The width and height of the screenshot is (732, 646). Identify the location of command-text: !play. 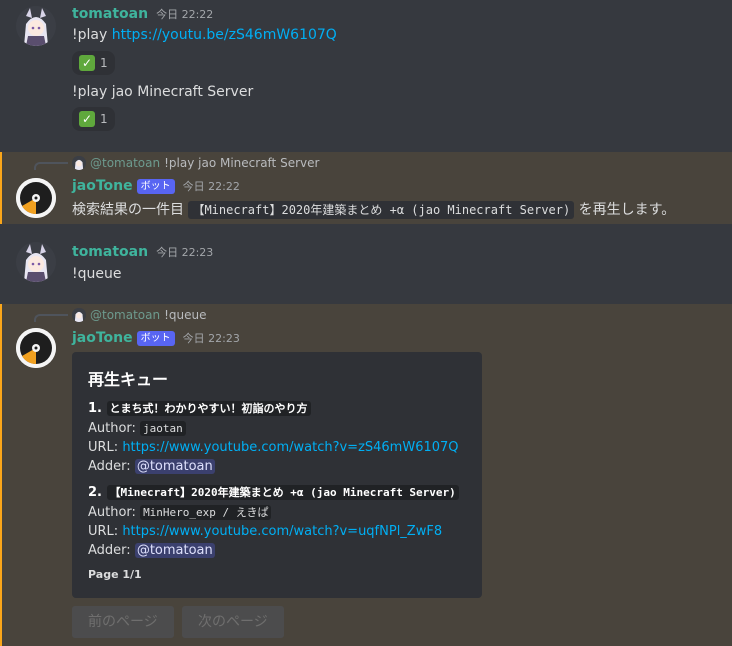
(92, 35).